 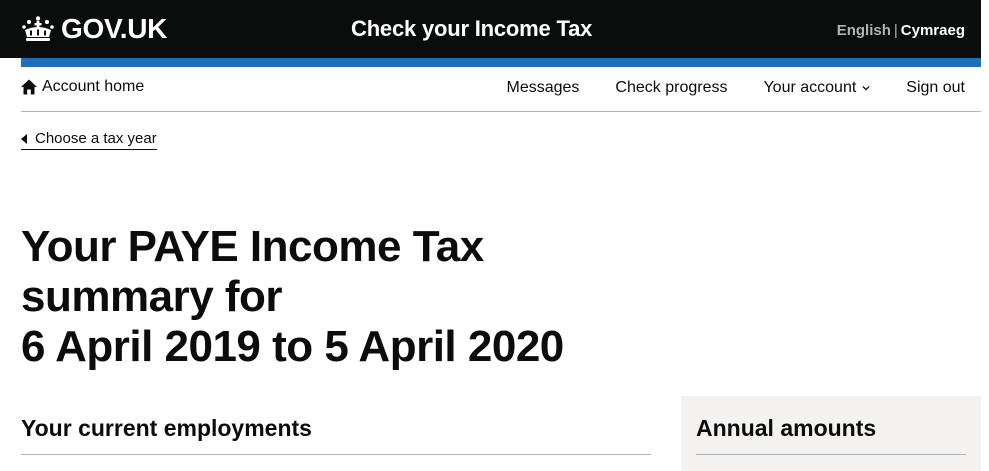 What do you see at coordinates (501, 62) in the screenshot?
I see `header-blue-bar` at bounding box center [501, 62].